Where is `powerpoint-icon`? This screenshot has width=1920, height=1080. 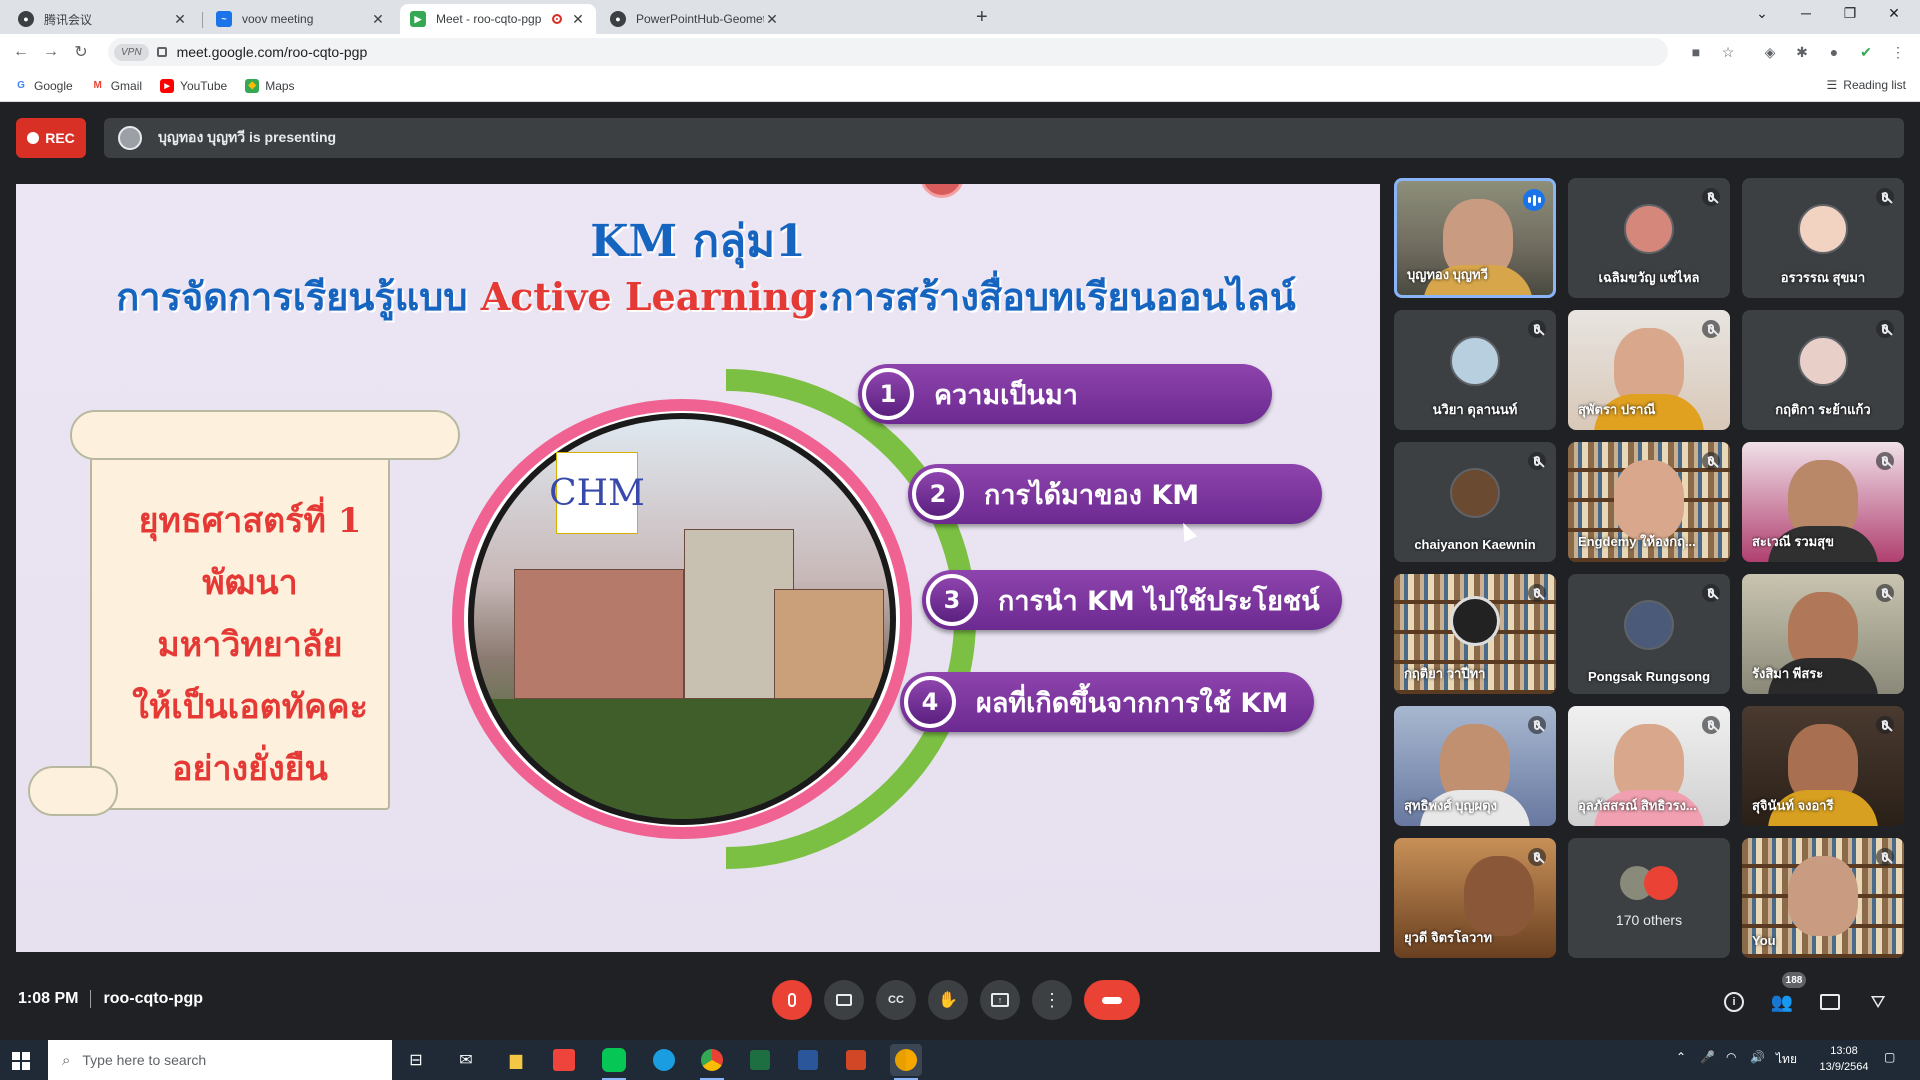 powerpoint-icon is located at coordinates (856, 1060).